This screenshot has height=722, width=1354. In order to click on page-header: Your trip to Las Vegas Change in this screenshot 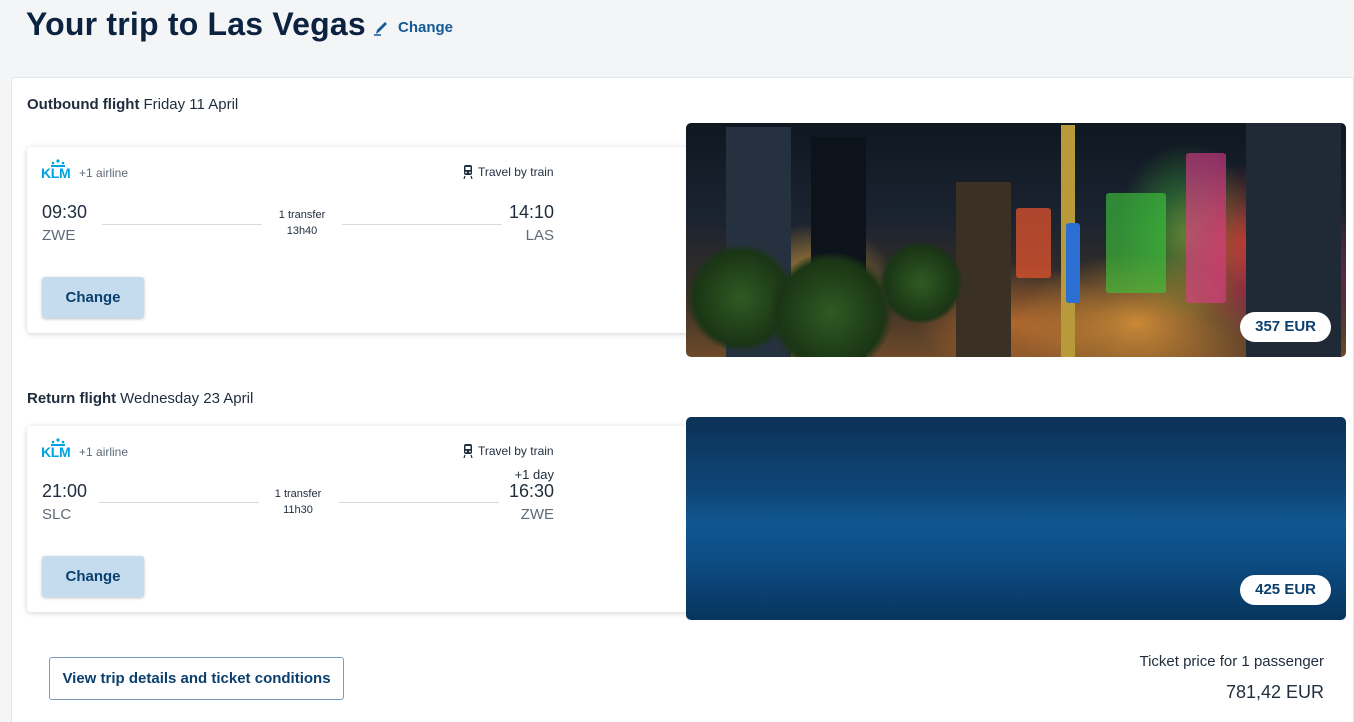, I will do `click(677, 30)`.